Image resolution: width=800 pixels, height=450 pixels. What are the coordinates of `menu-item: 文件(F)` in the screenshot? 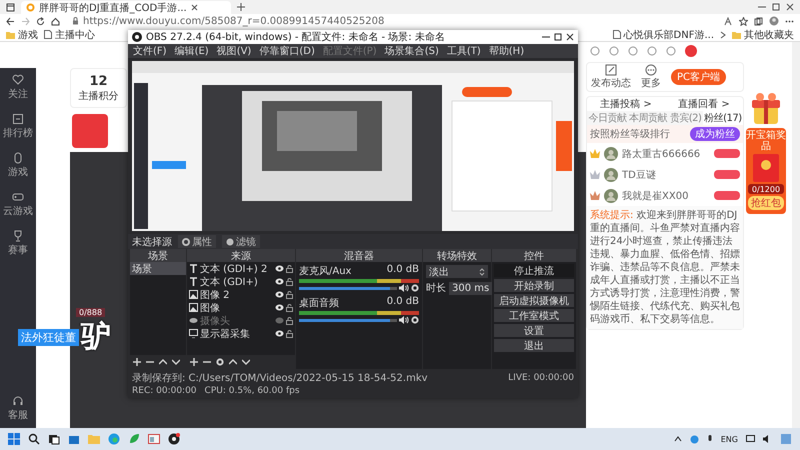 It's located at (150, 51).